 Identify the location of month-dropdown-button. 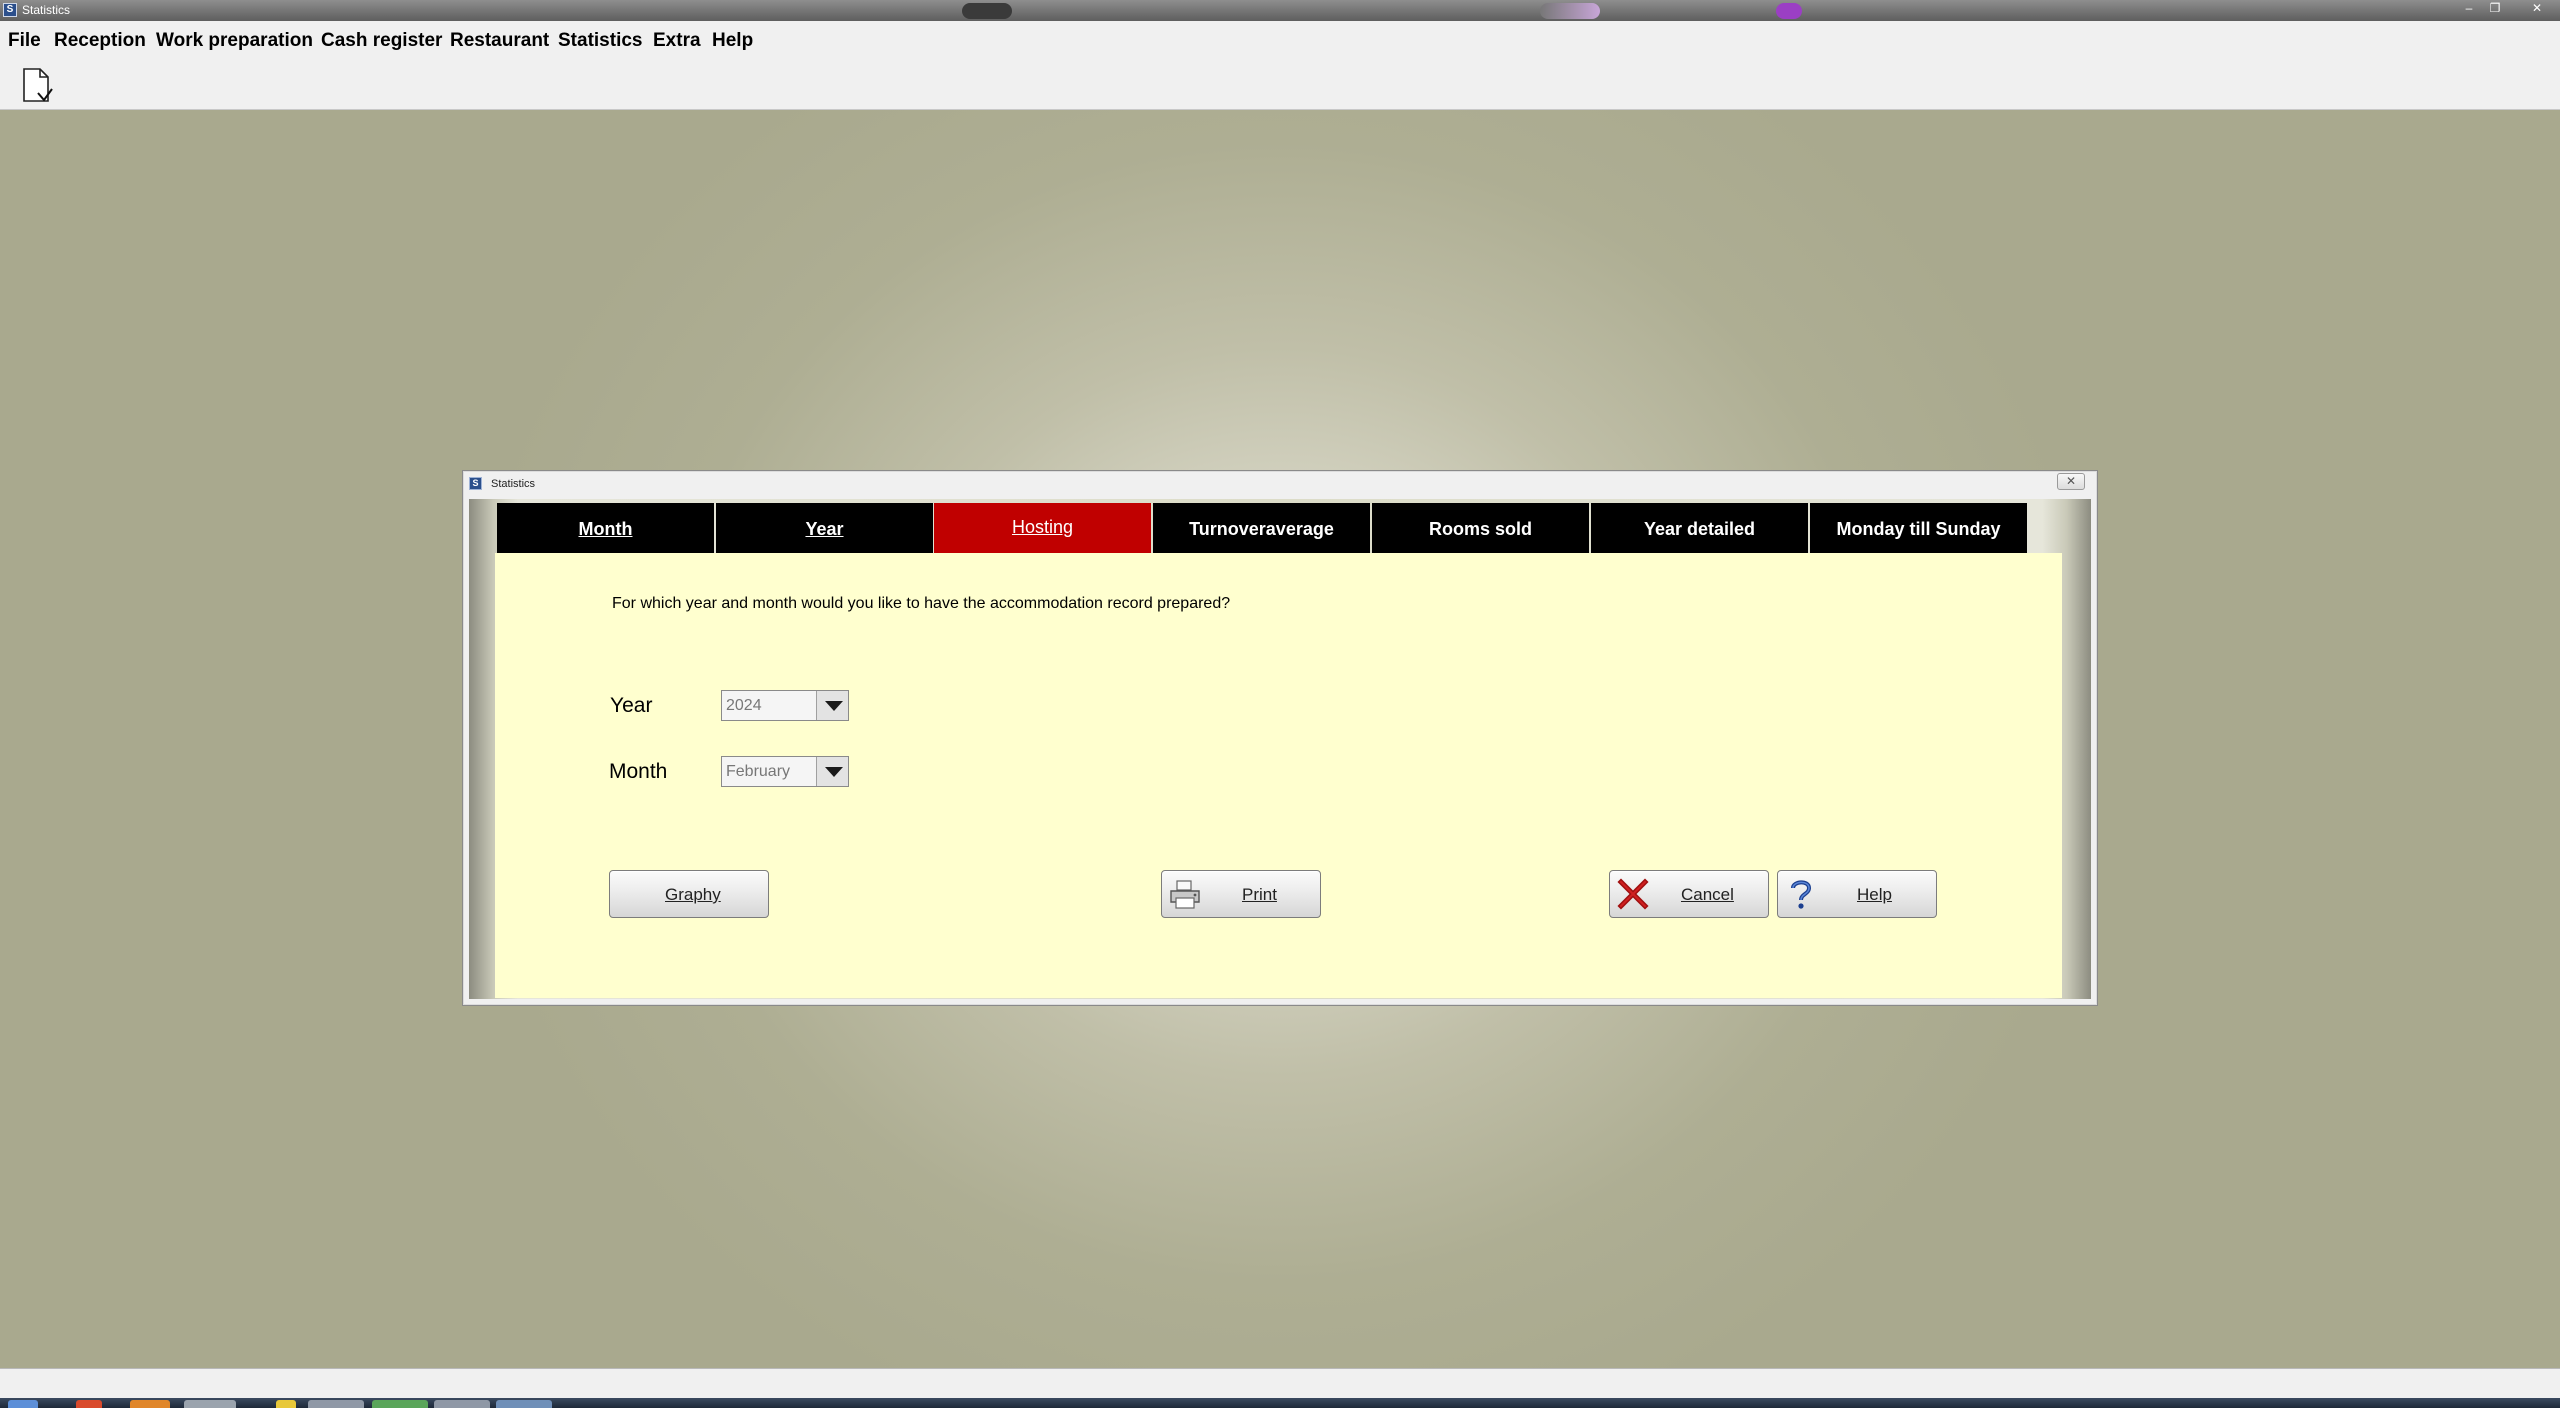
(832, 771).